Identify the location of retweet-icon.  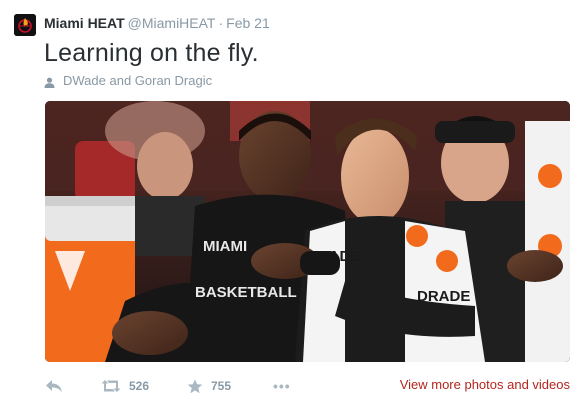
(111, 386).